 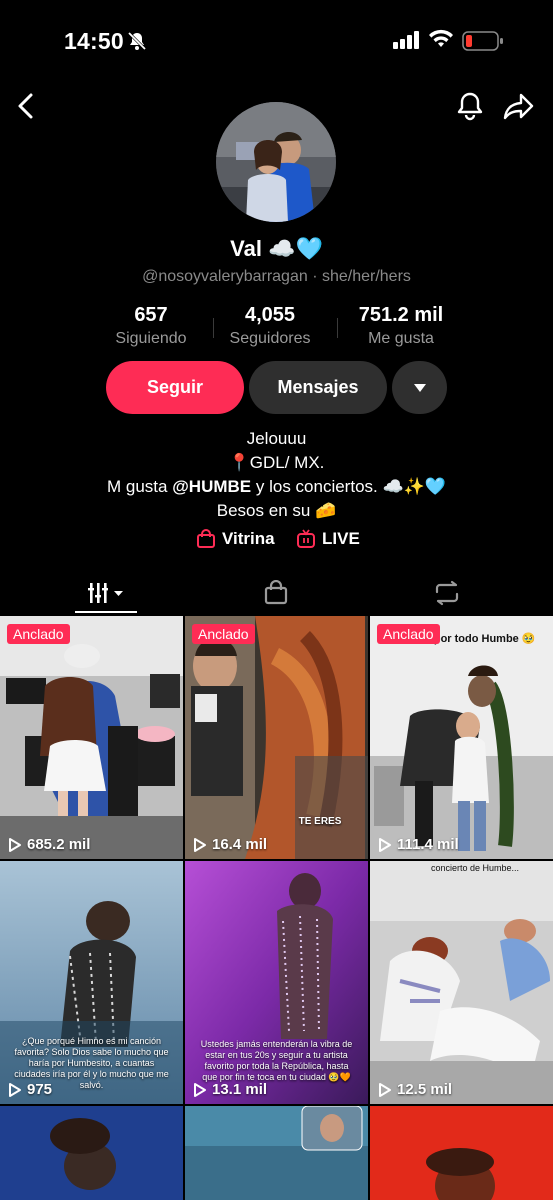 I want to click on videos-grid-icon, so click(x=105, y=593).